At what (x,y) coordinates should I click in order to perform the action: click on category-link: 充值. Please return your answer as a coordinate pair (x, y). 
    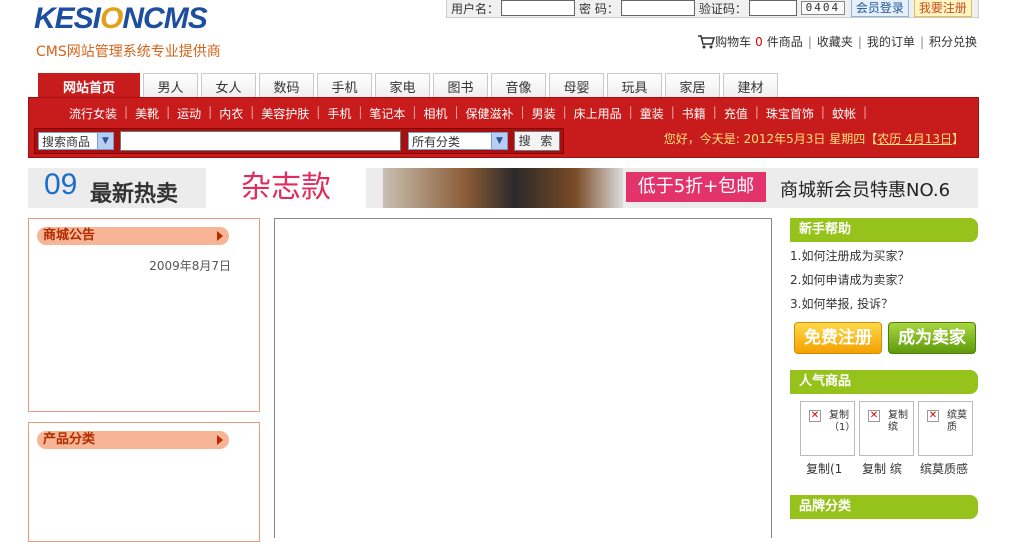
    Looking at the image, I should click on (736, 113).